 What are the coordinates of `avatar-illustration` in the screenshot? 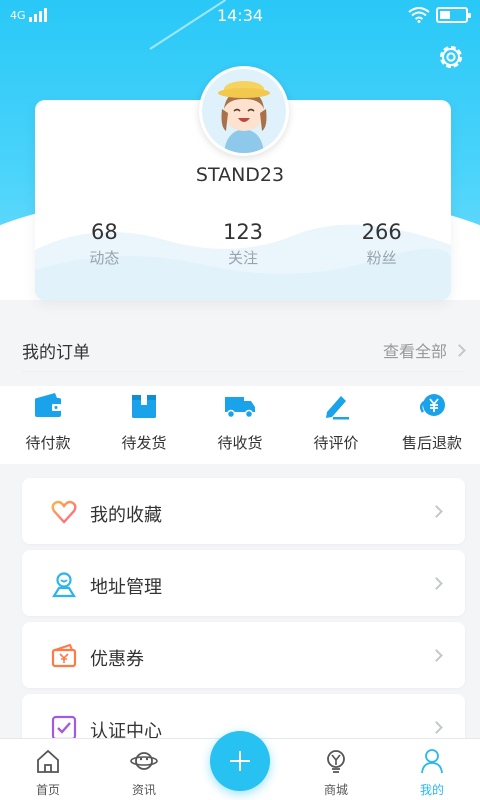 It's located at (244, 111).